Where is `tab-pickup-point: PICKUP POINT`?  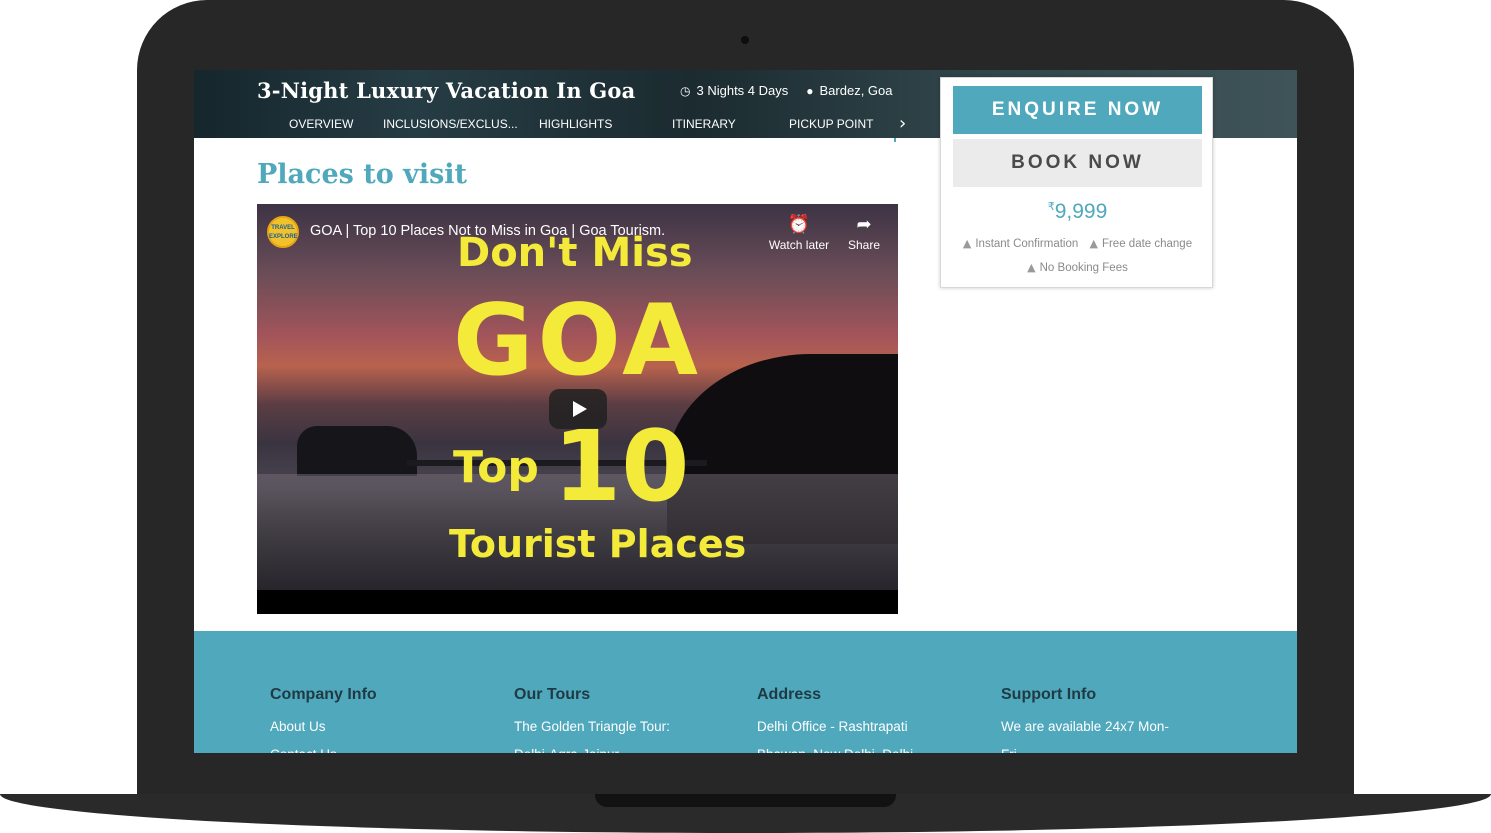 tab-pickup-point: PICKUP POINT is located at coordinates (831, 124).